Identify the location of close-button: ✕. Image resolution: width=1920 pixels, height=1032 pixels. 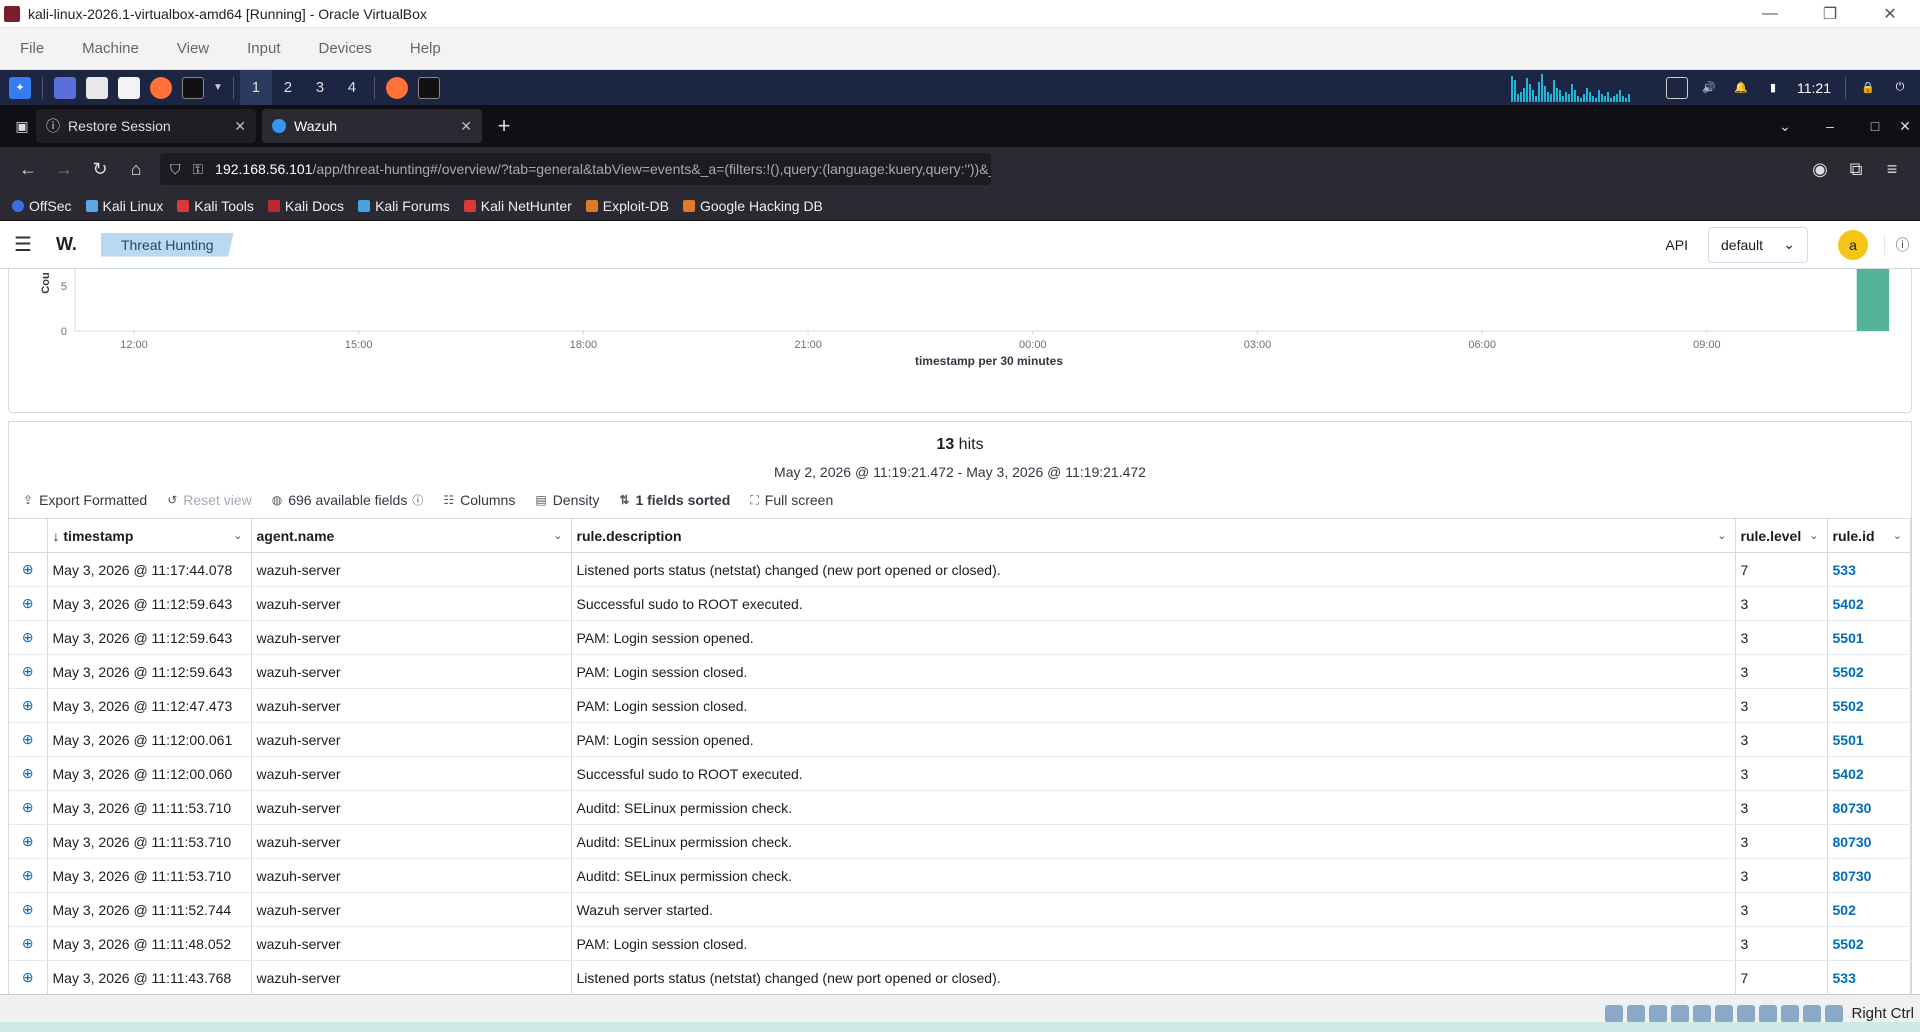
(1890, 14).